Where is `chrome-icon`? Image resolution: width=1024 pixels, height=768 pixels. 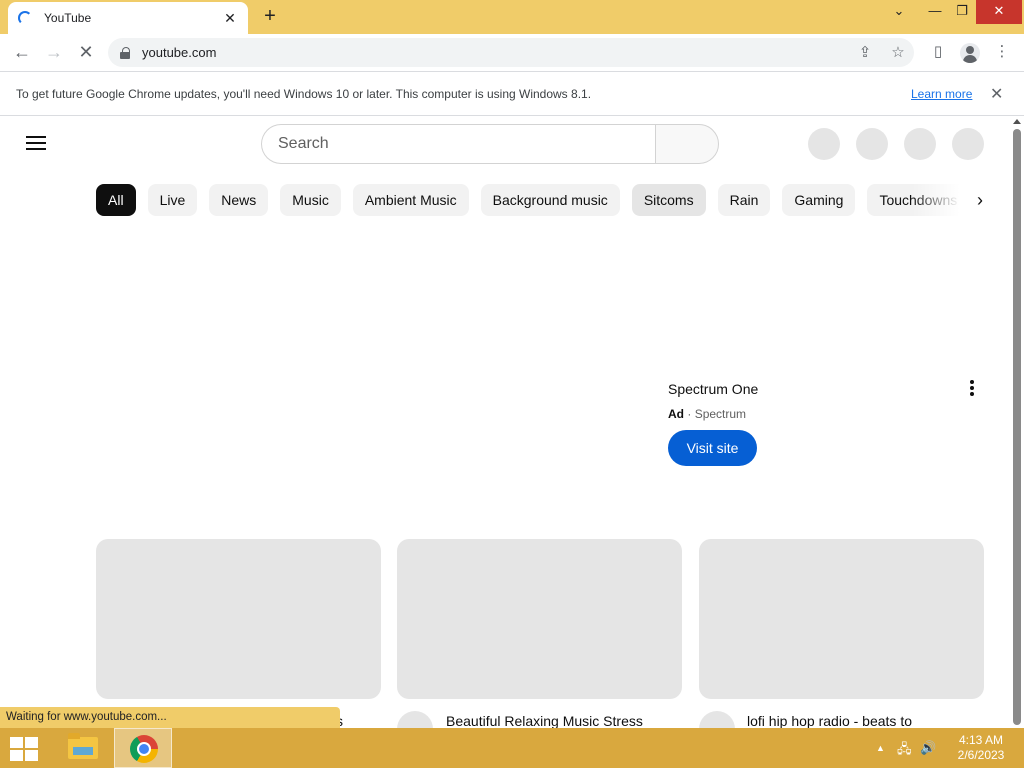
chrome-icon is located at coordinates (144, 749).